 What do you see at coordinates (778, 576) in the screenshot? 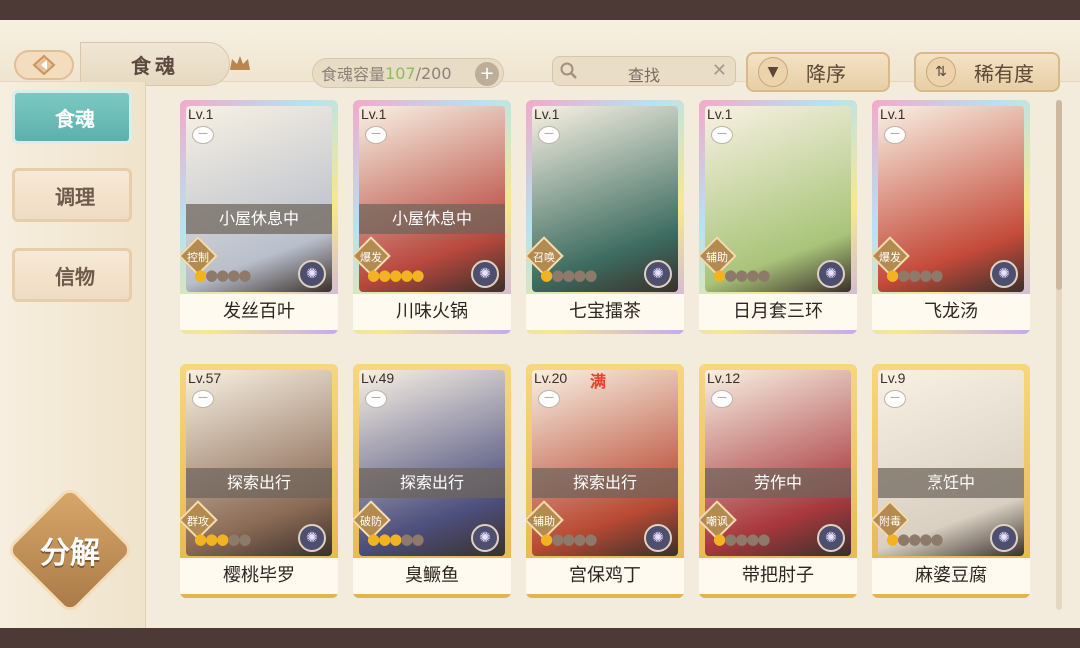
I see `character-name: 带把肘子` at bounding box center [778, 576].